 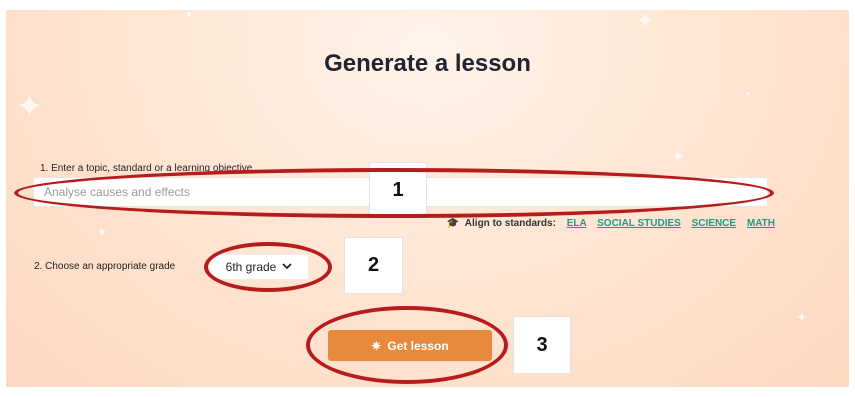 I want to click on annotation-box-3: 3, so click(x=542, y=345).